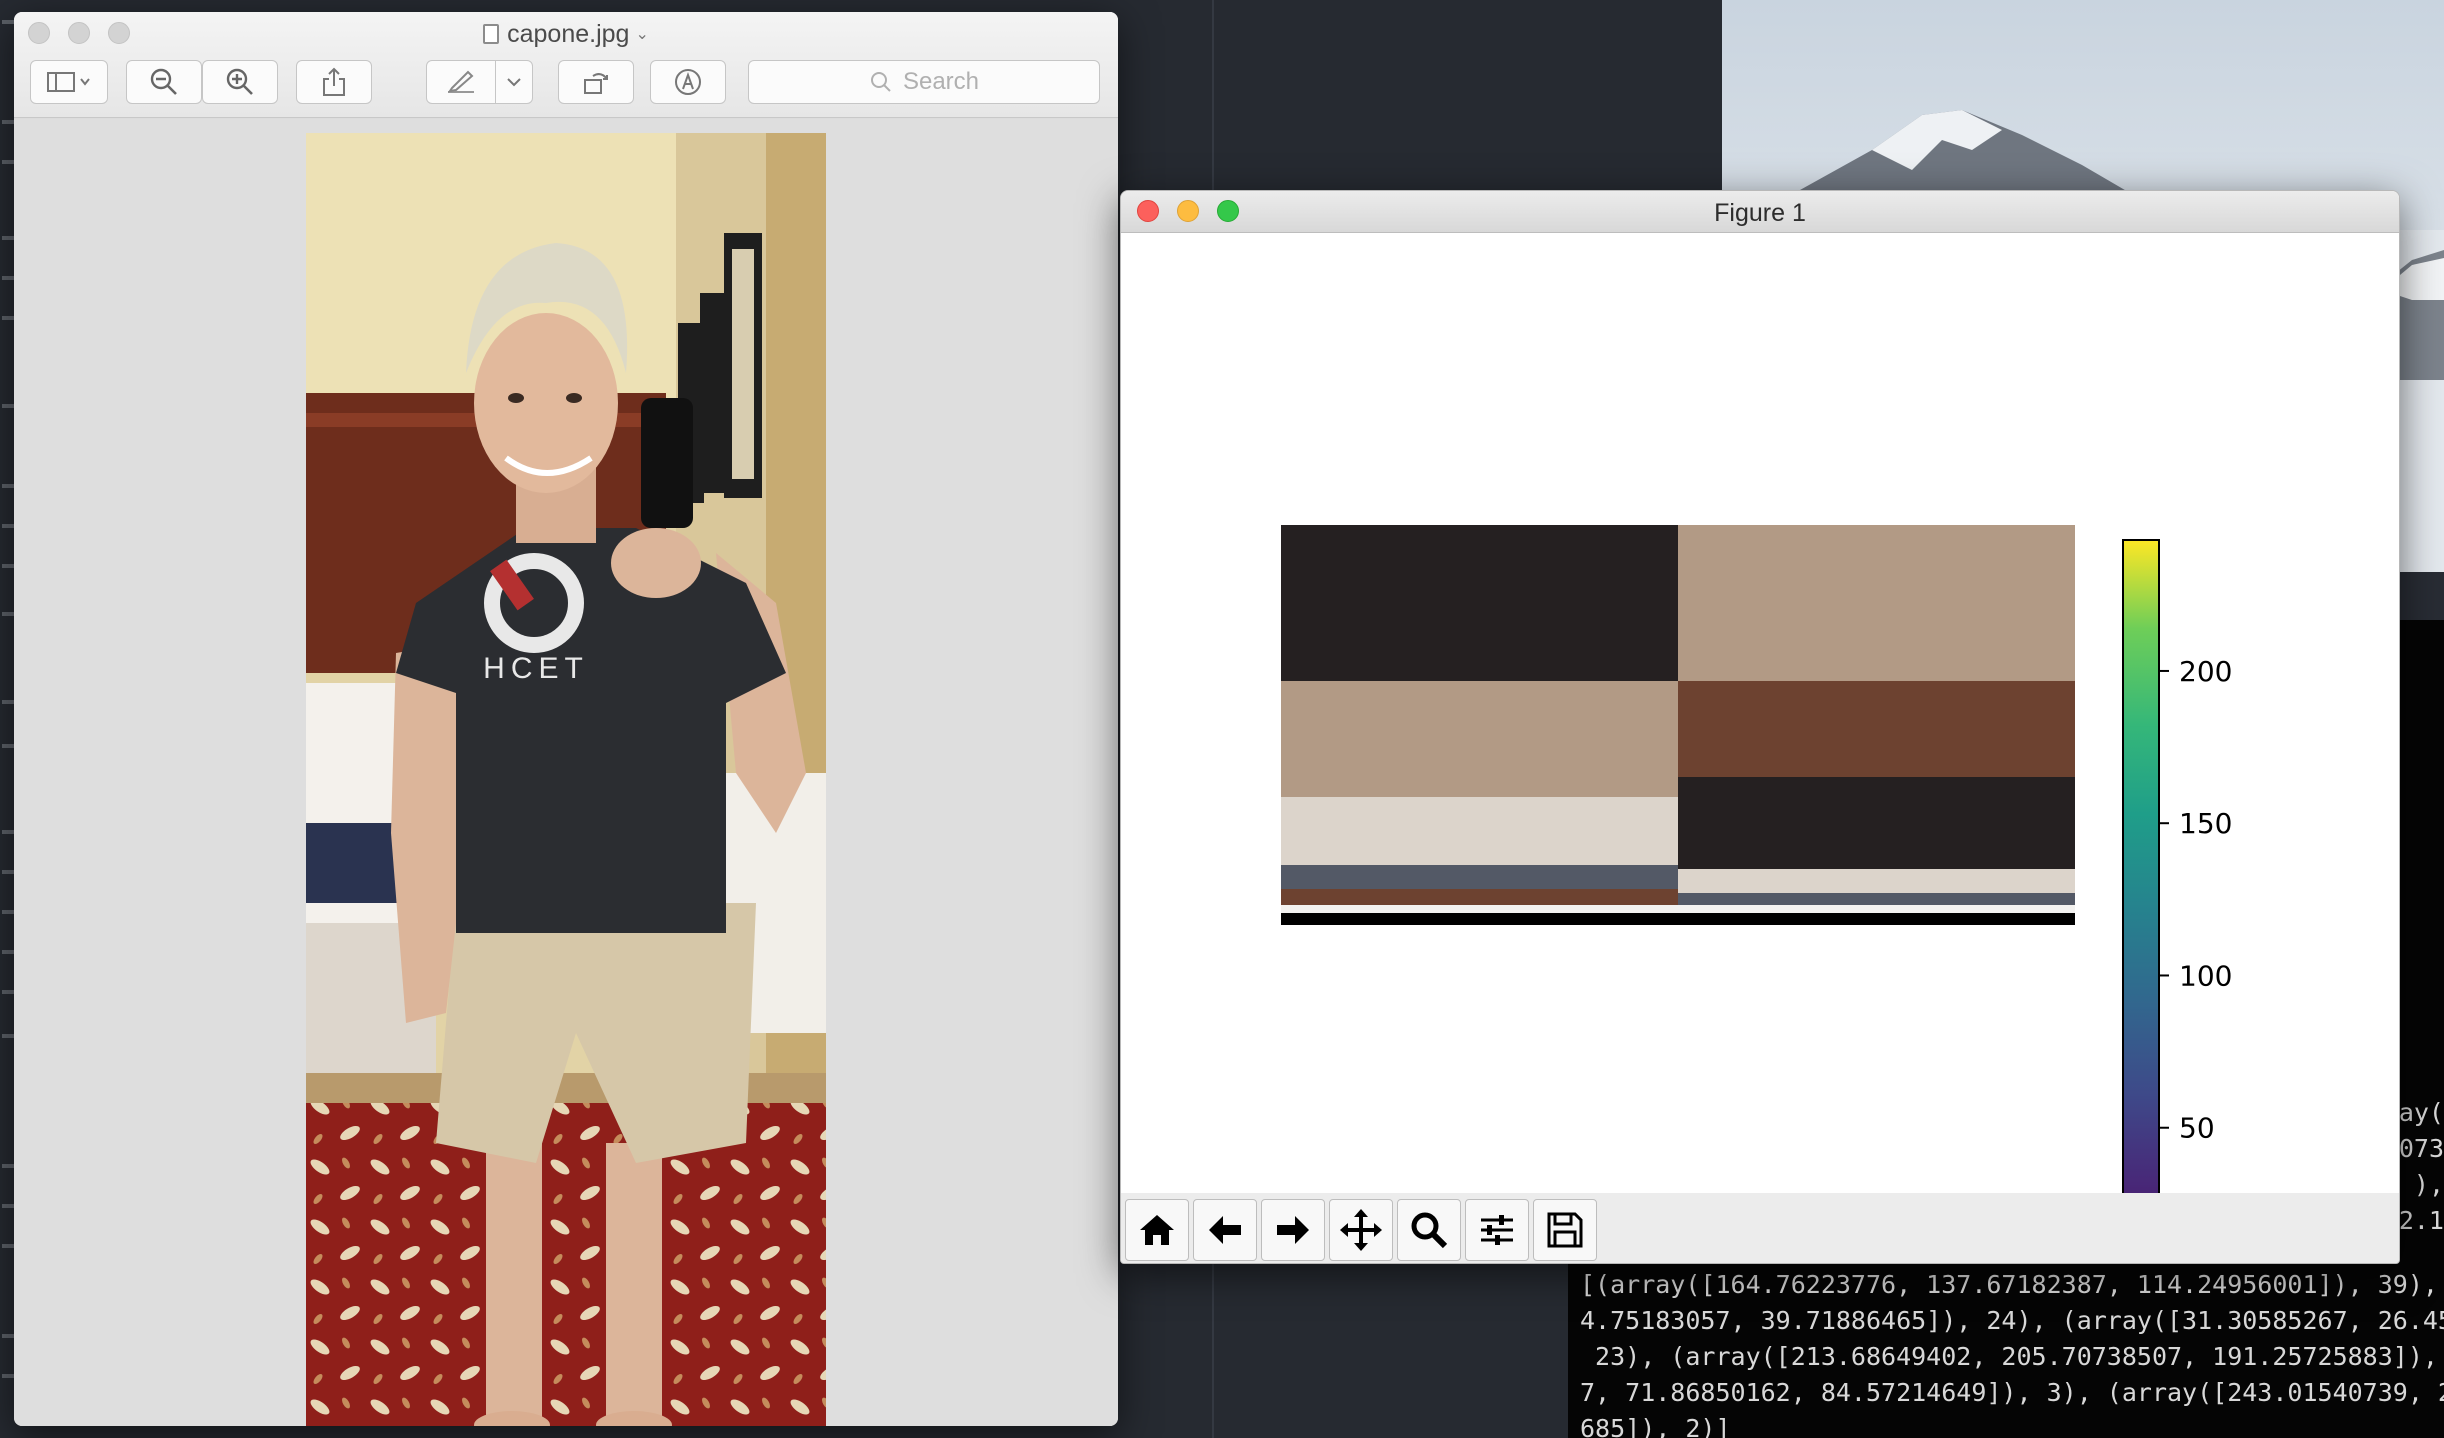  Describe the element at coordinates (2205, 823) in the screenshot. I see `colorbar-tick-label: 150` at that location.